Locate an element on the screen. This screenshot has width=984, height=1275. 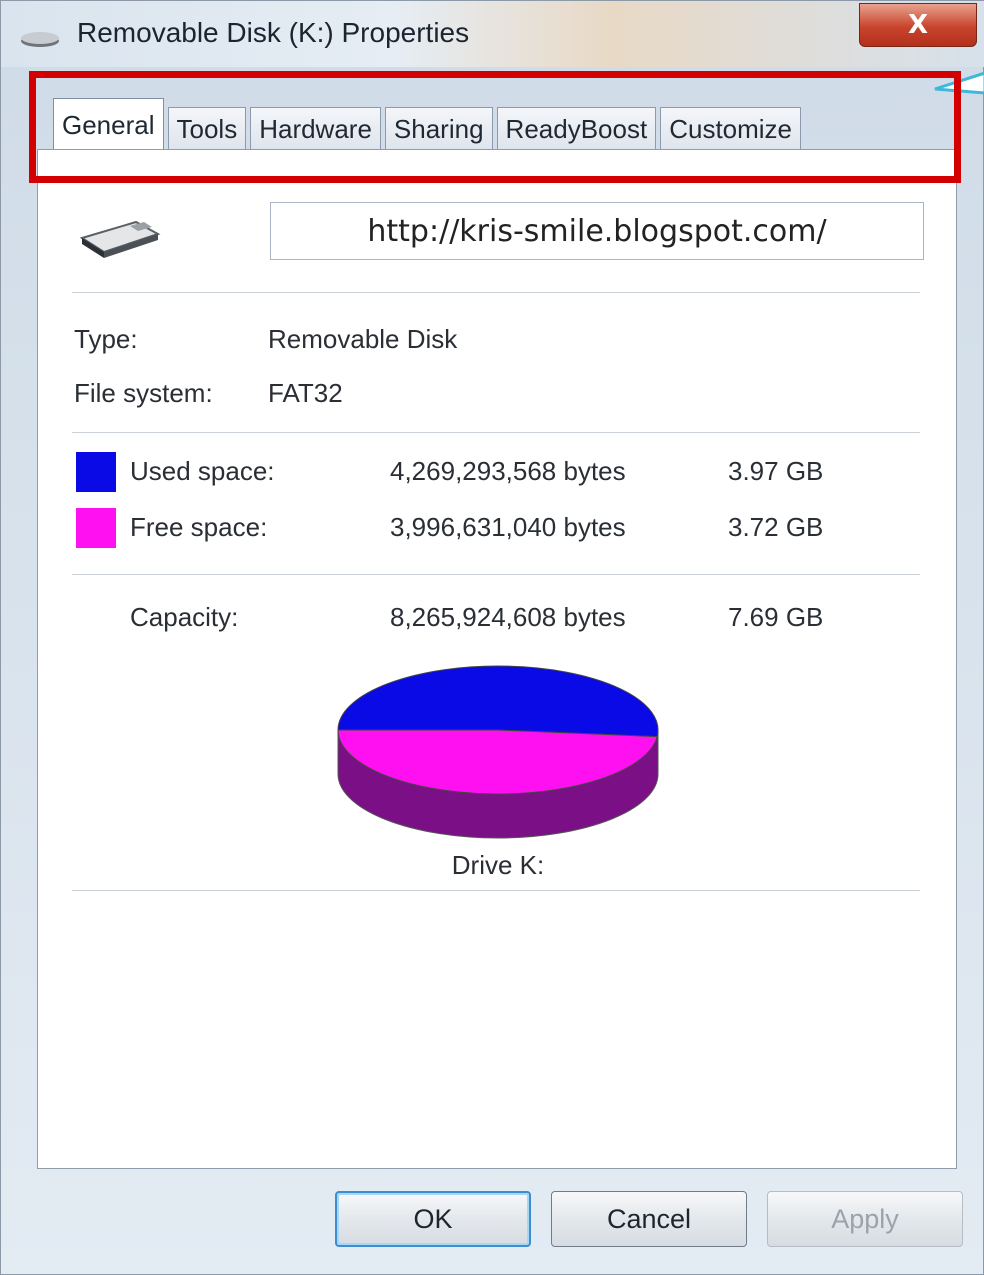
close-icon: X is located at coordinates (918, 25).